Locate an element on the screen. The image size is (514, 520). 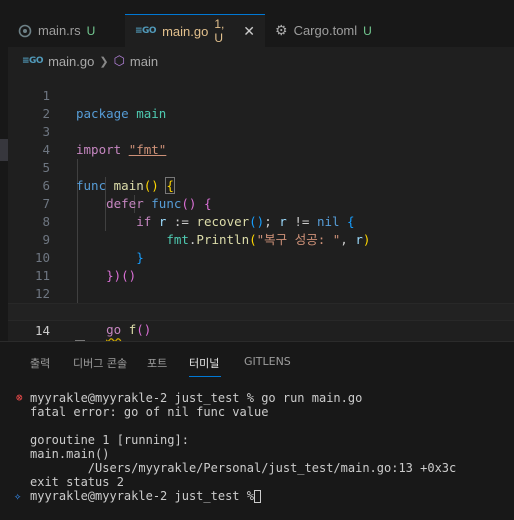
tab-debug-console: 디버그 콘솔 is located at coordinates (100, 363).